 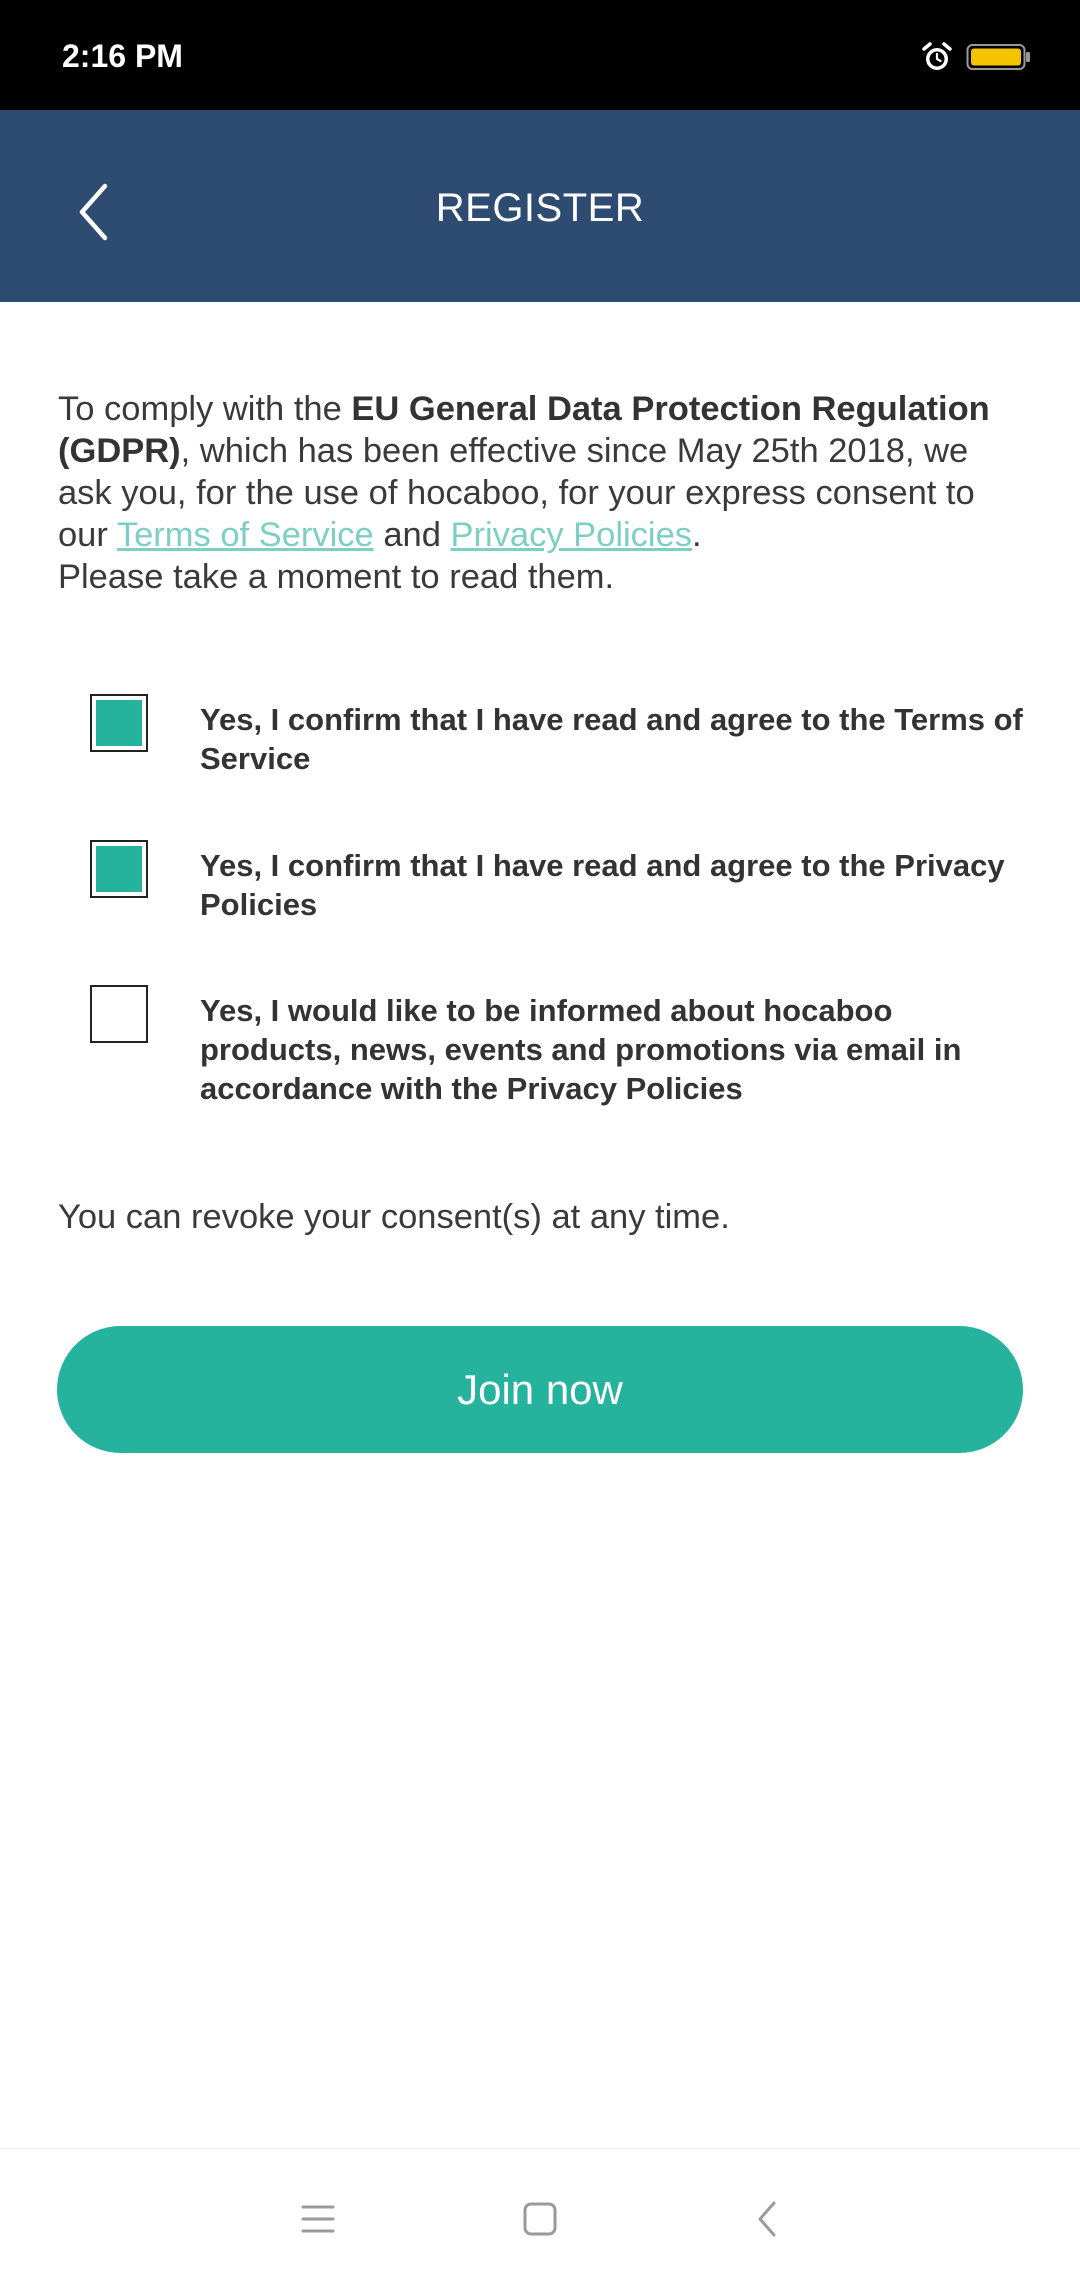 I want to click on home-square-icon, so click(x=540, y=2219).